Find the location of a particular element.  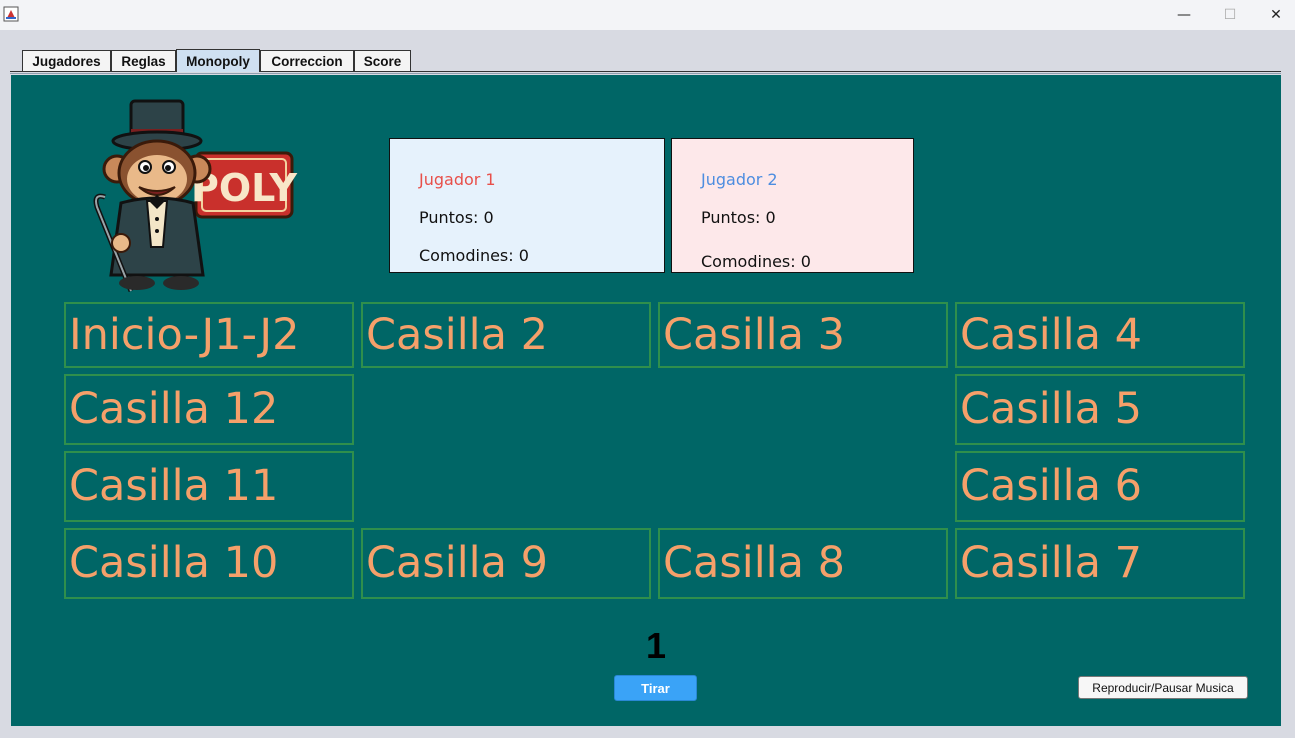

tab-jugadores: Jugadores is located at coordinates (66, 60).